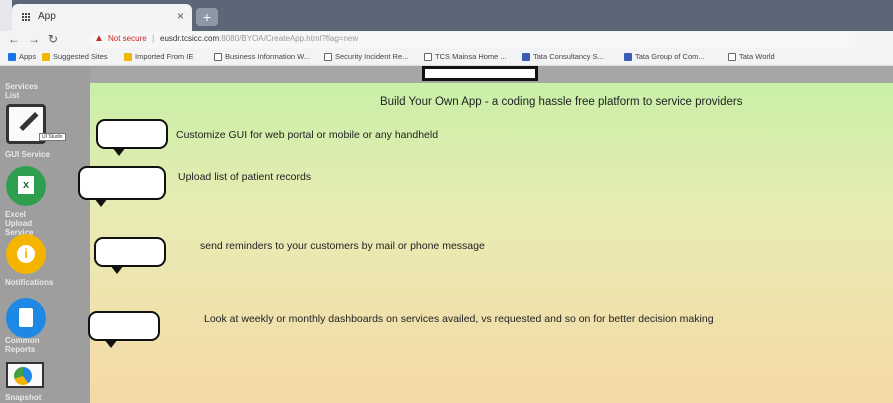 The image size is (893, 403). Describe the element at coordinates (22, 56) in the screenshot. I see `bookmark-apps: Apps` at that location.